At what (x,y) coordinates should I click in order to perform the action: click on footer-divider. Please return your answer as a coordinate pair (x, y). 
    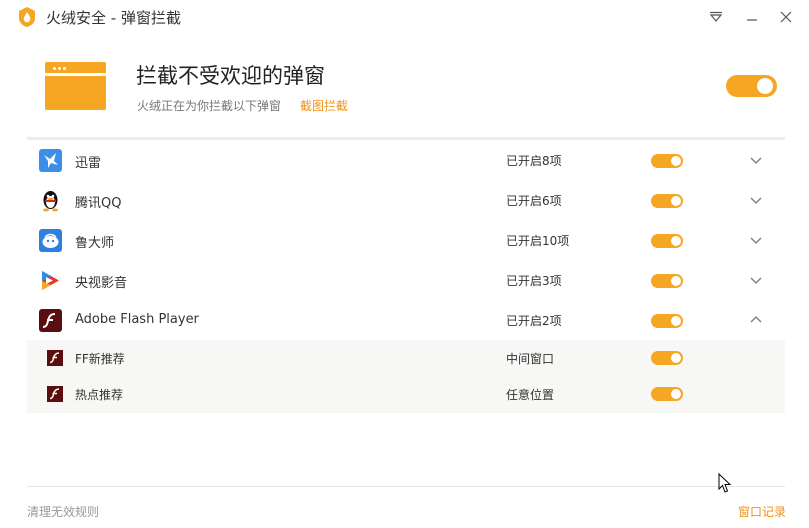
    Looking at the image, I should click on (406, 486).